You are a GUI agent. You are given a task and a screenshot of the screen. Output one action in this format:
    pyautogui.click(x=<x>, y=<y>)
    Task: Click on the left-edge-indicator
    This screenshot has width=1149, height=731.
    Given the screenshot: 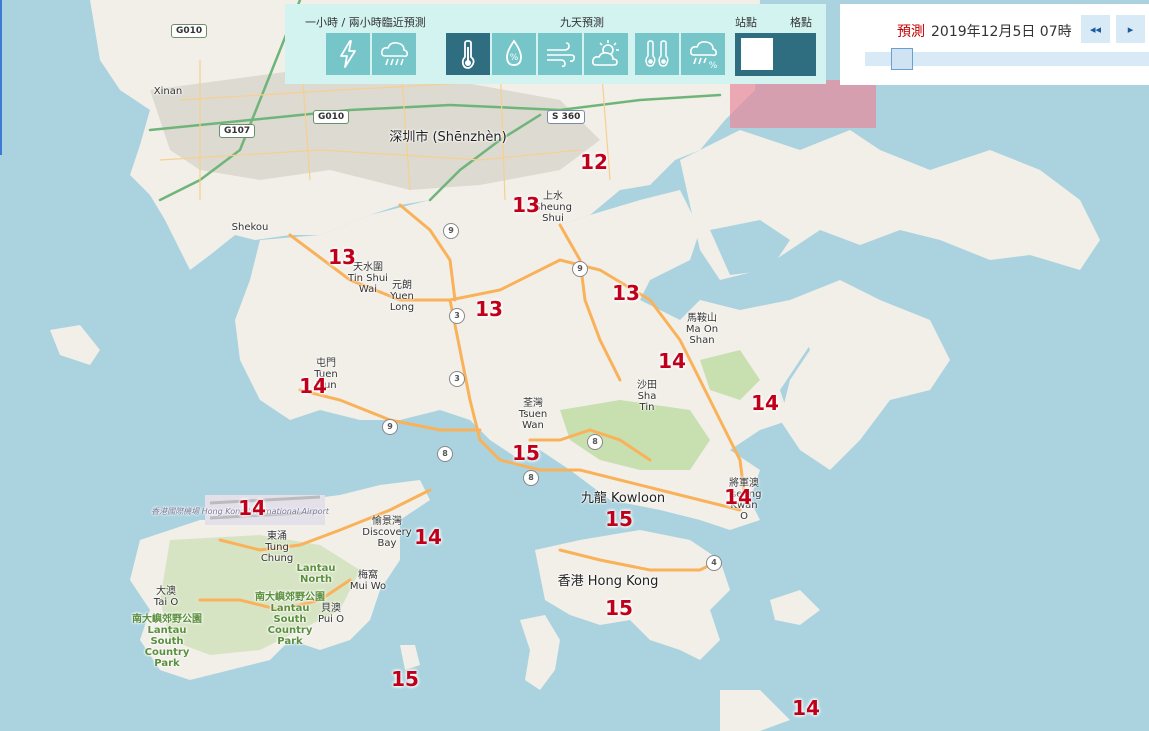 What is the action you would take?
    pyautogui.click(x=1, y=77)
    